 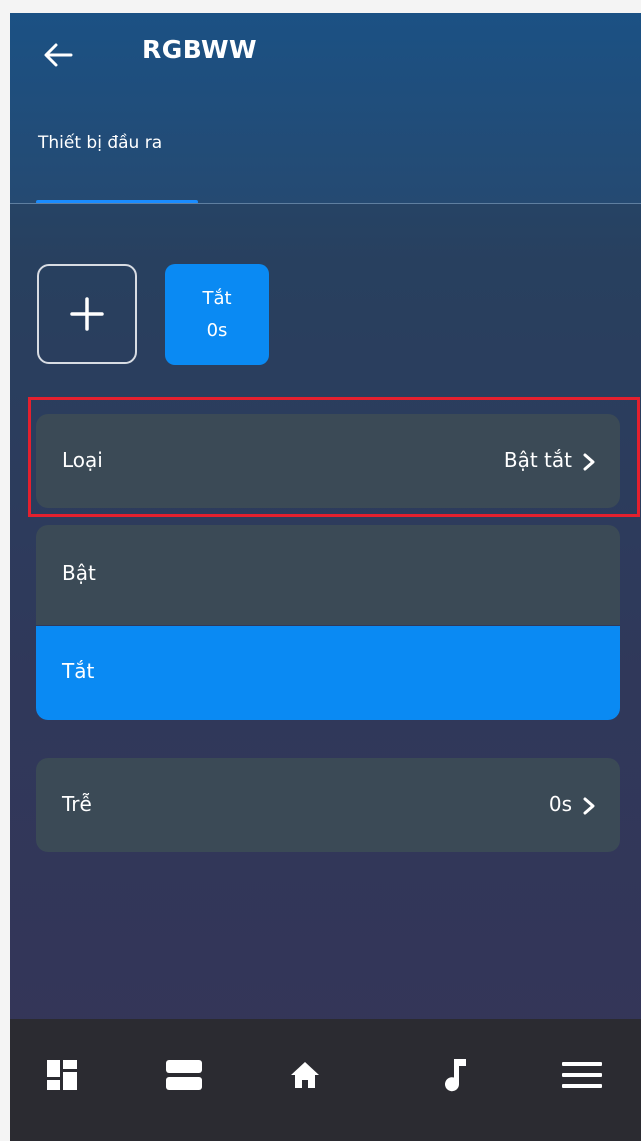 I want to click on option-off: Tắt, so click(x=328, y=673).